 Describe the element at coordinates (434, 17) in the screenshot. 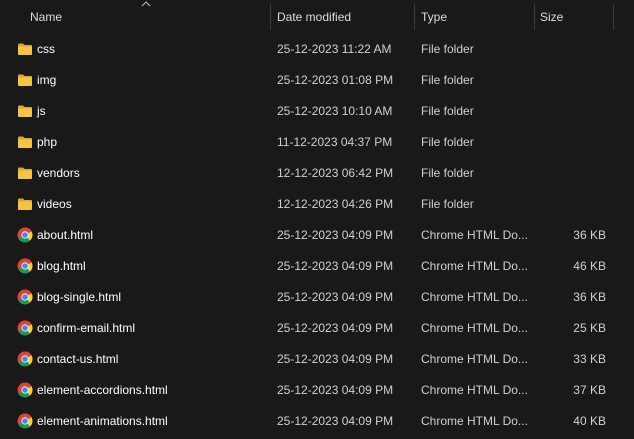

I see `column-header-type-label: Type` at that location.